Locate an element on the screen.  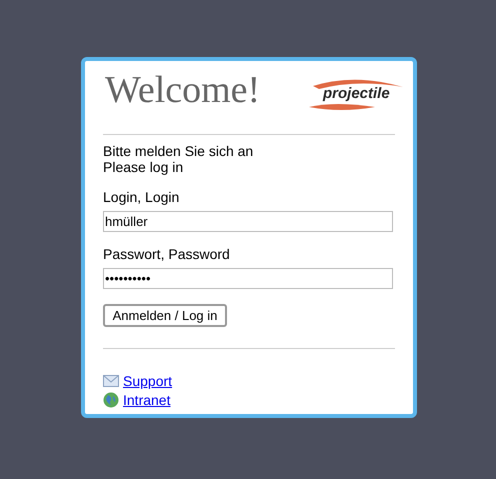
envelope-icon is located at coordinates (111, 380).